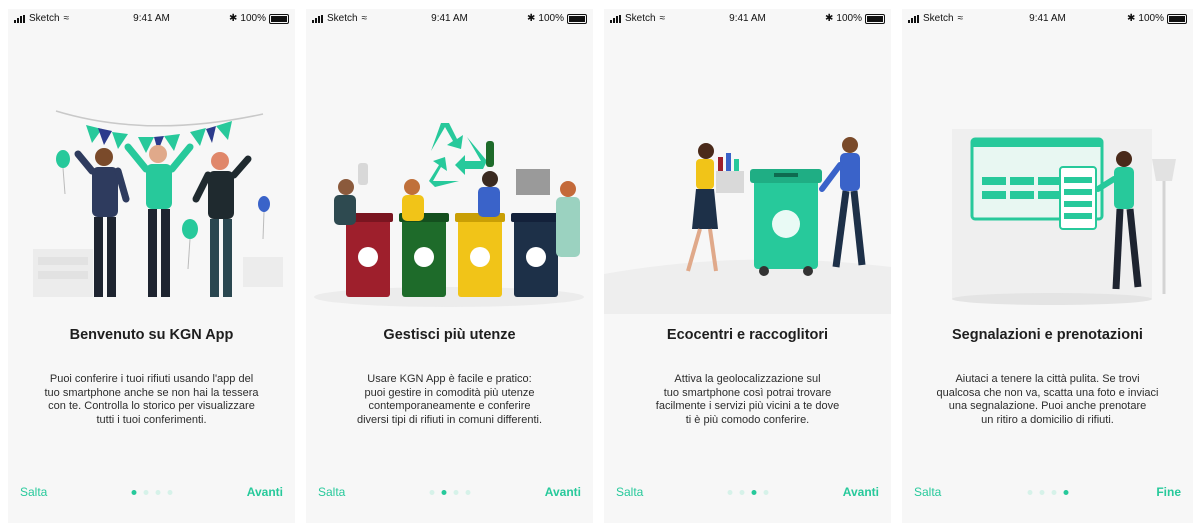 This screenshot has width=1195, height=532. What do you see at coordinates (1047, 335) in the screenshot?
I see `page-title: Segnalazioni e prenotazioni` at bounding box center [1047, 335].